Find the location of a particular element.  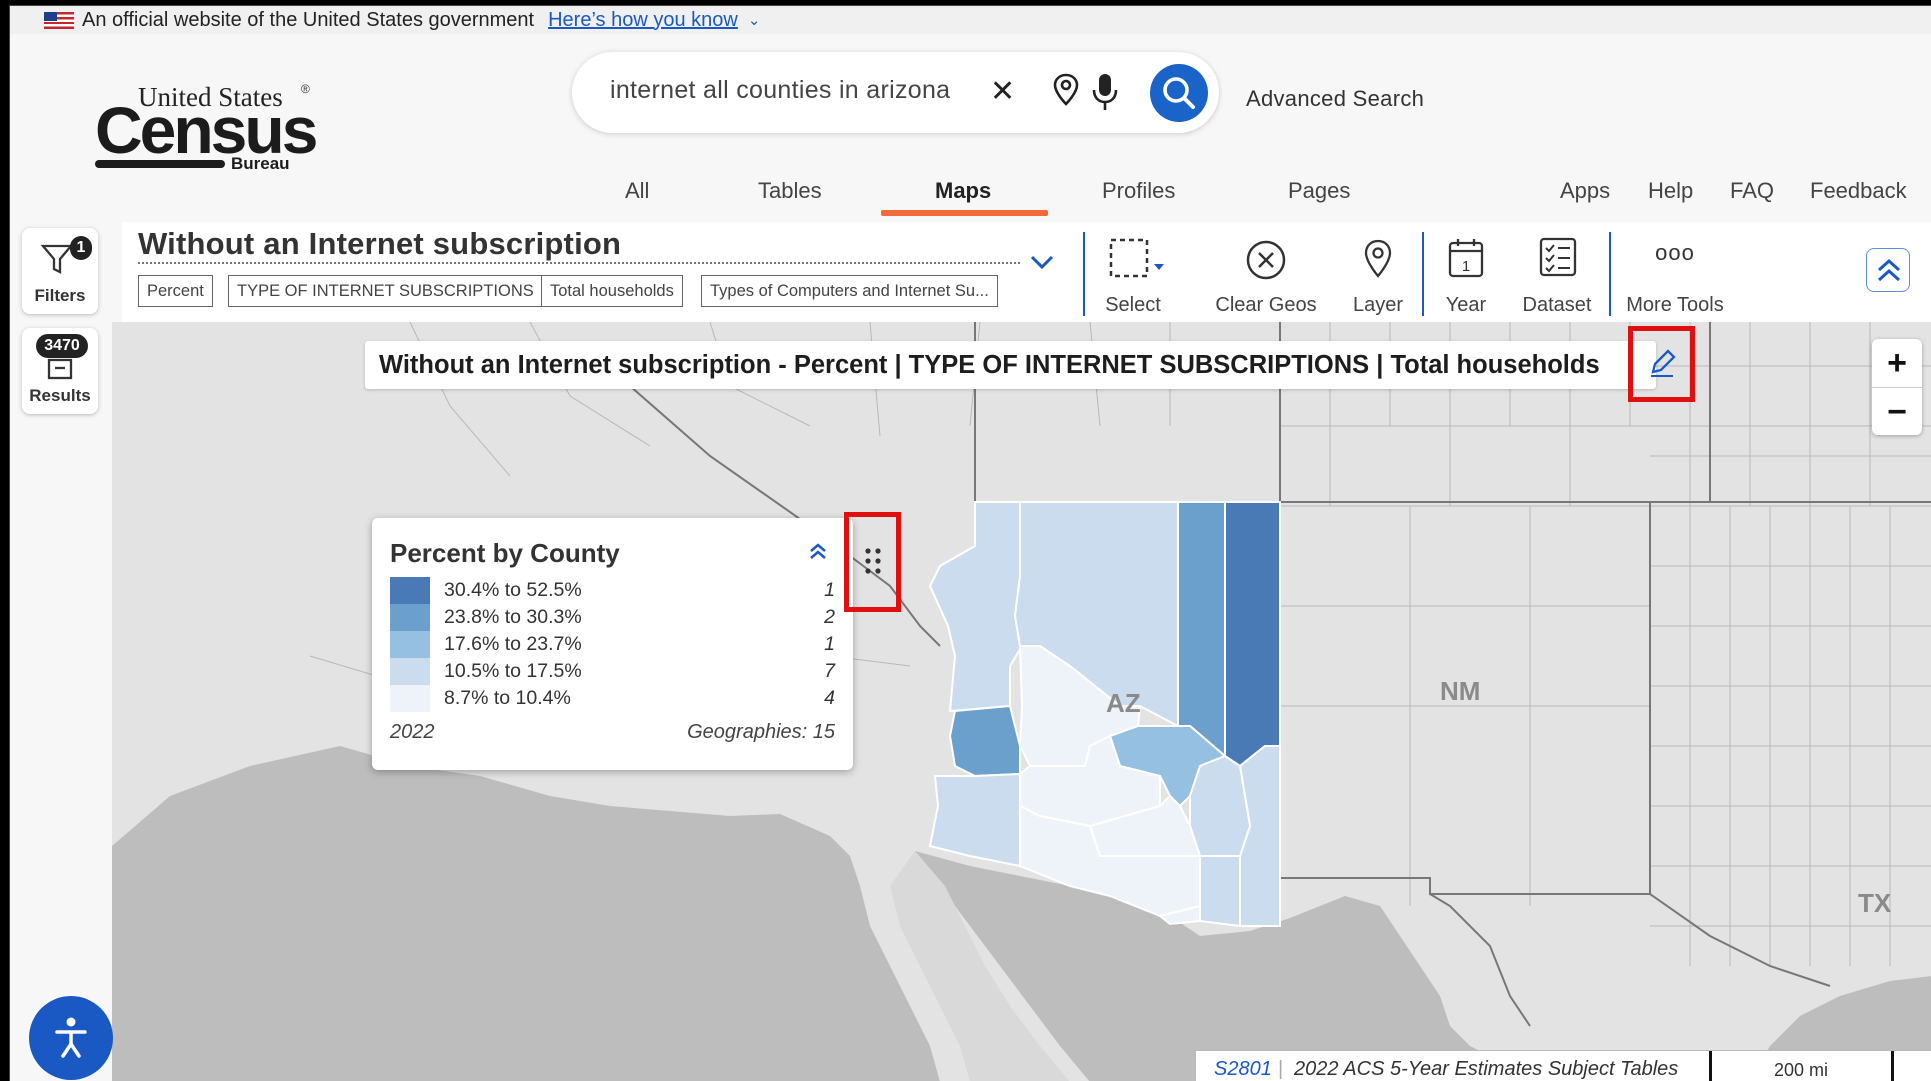

zoom-in-button: + is located at coordinates (1897, 363).